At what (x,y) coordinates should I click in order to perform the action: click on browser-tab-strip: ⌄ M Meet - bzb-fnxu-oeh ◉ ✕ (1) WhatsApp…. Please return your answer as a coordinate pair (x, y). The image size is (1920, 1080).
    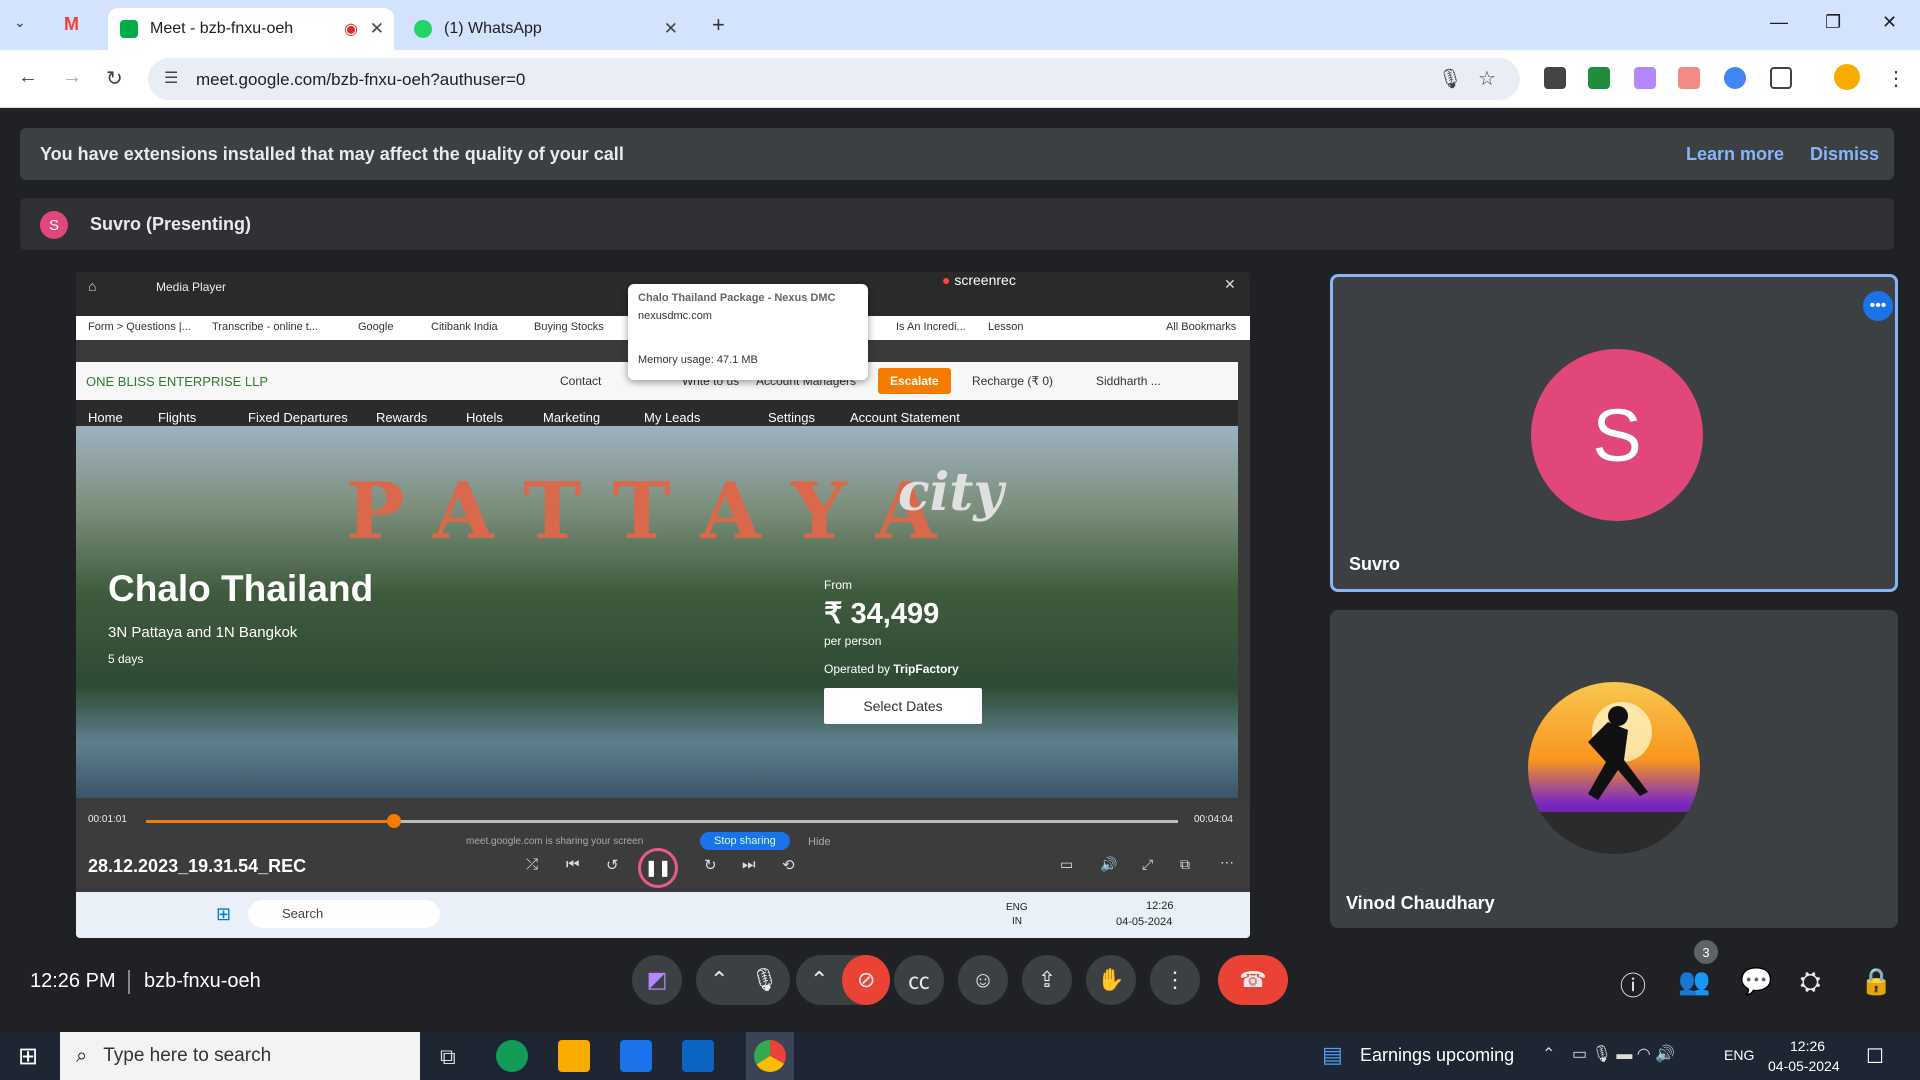
    Looking at the image, I should click on (960, 25).